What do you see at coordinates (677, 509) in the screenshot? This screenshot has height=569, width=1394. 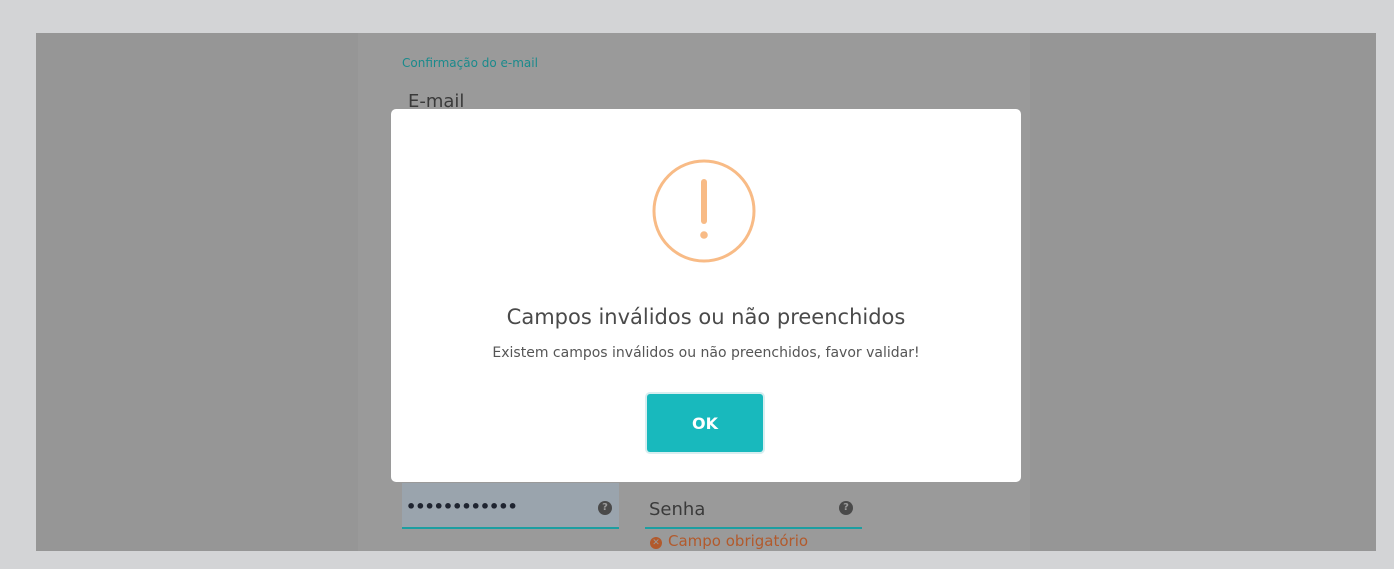 I see `confirm-password-placeholder: Senha` at bounding box center [677, 509].